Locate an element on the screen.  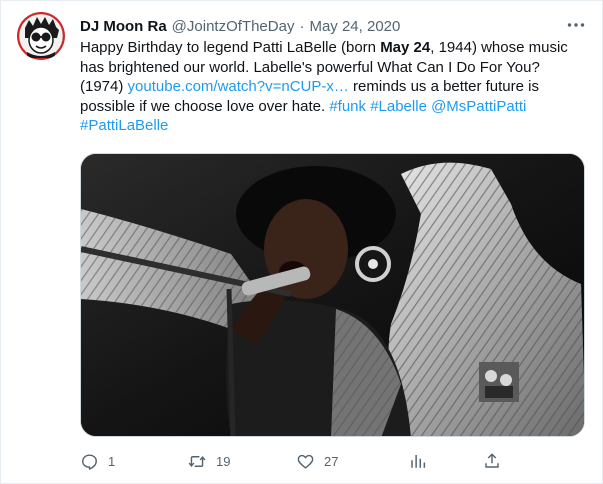
retweet-button: 19 is located at coordinates (208, 461).